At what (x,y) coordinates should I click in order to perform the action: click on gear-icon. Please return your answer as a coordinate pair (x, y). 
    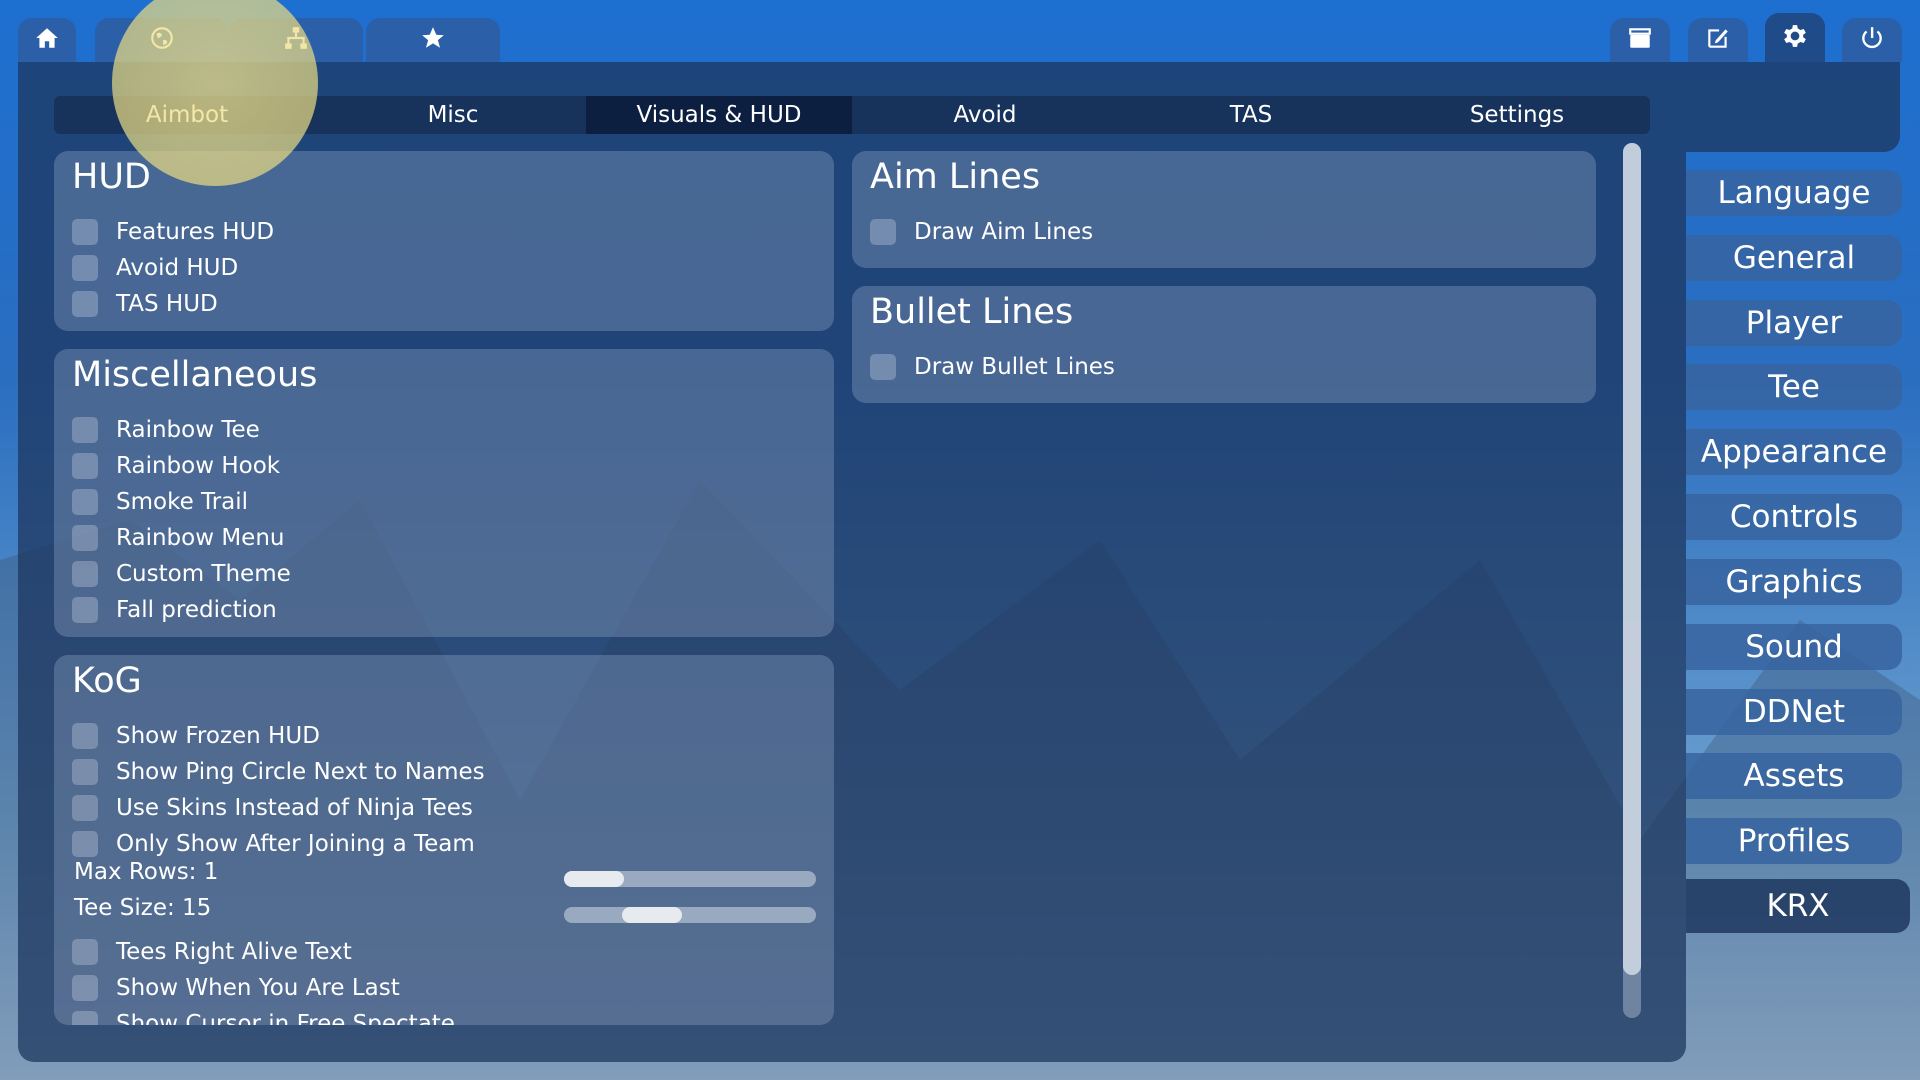
    Looking at the image, I should click on (1795, 38).